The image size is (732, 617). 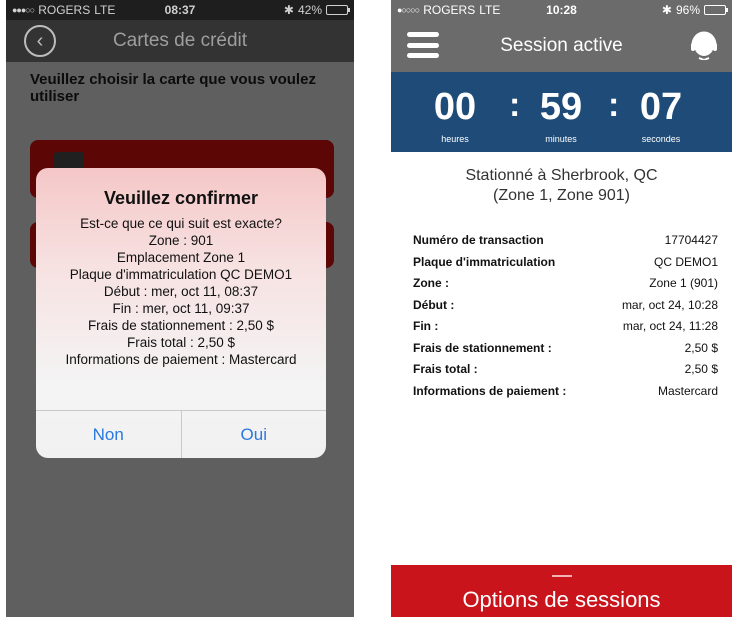 I want to click on dialog-title: Veuillez confirmer, so click(x=181, y=198).